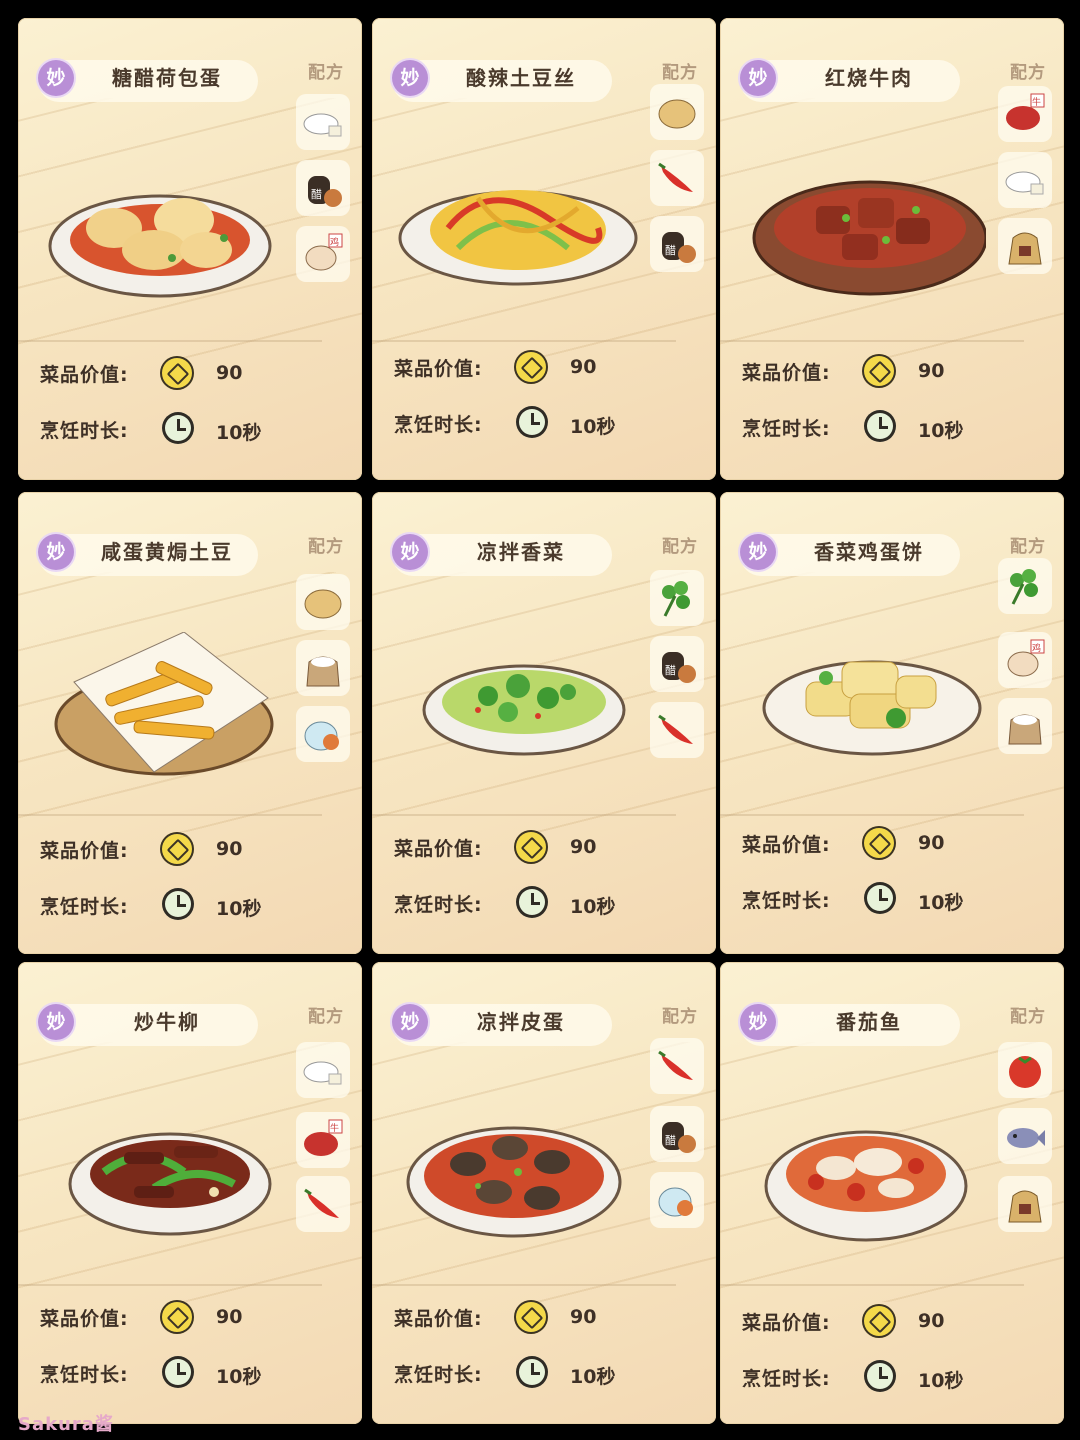 This screenshot has width=1080, height=1440. What do you see at coordinates (1036, 102) in the screenshot?
I see `svg-text: 牛` at bounding box center [1036, 102].